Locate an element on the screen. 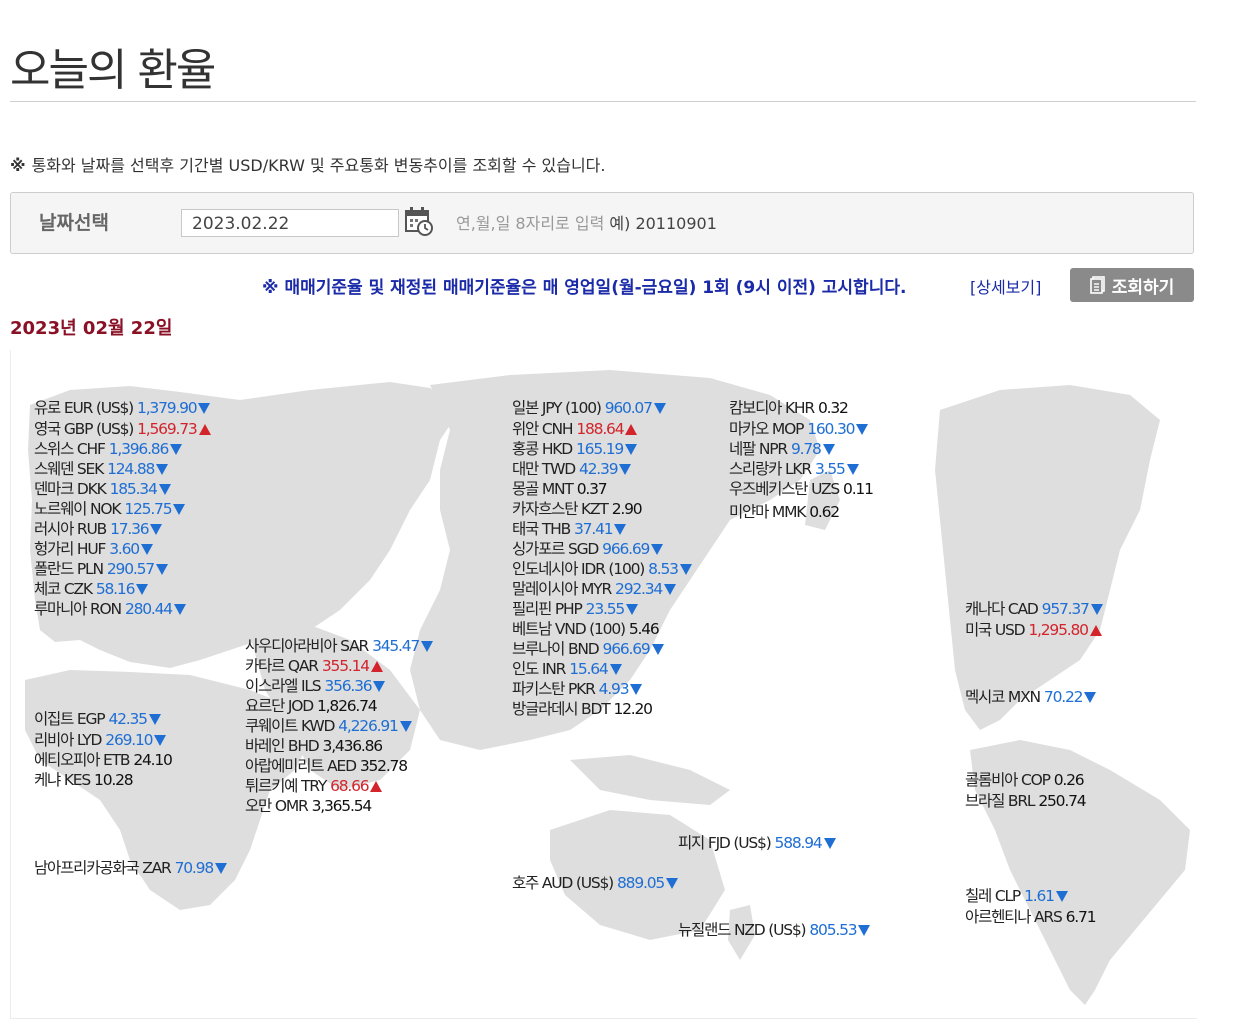 Image resolution: width=1244 pixels, height=1031 pixels. rate-item: 요르단 JOD 1,826.74 is located at coordinates (311, 706).